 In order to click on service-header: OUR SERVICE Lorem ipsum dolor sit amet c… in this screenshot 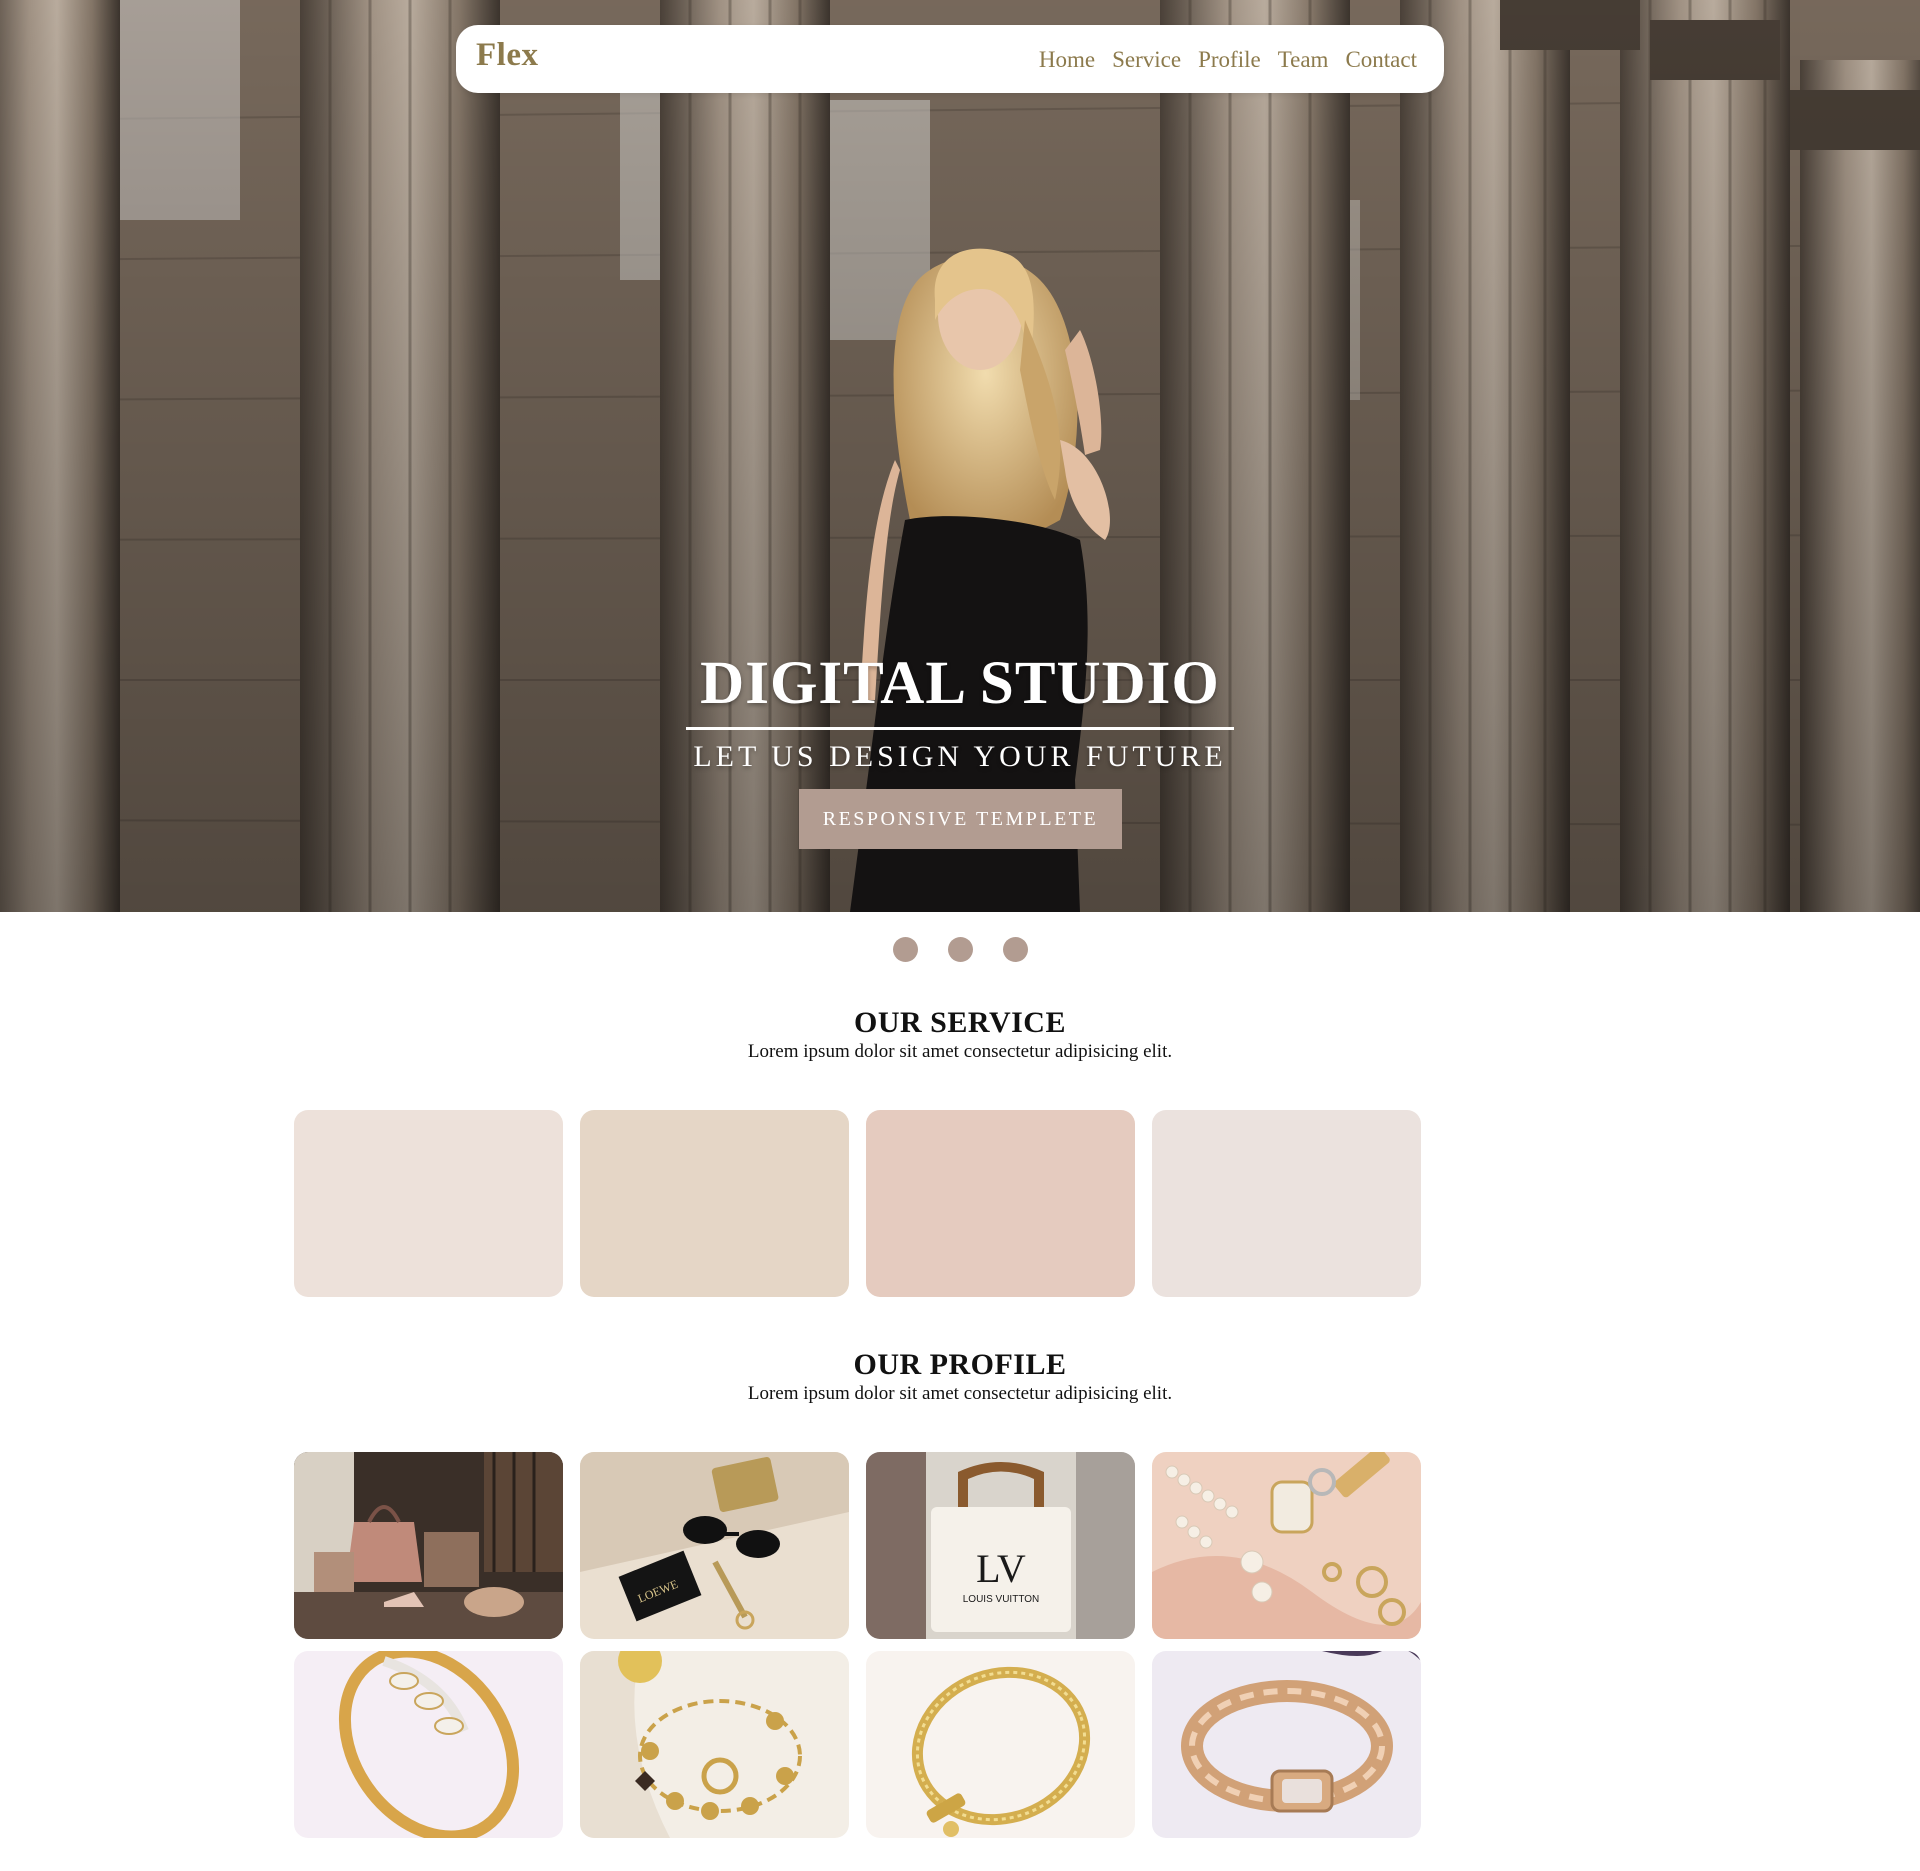, I will do `click(960, 1034)`.